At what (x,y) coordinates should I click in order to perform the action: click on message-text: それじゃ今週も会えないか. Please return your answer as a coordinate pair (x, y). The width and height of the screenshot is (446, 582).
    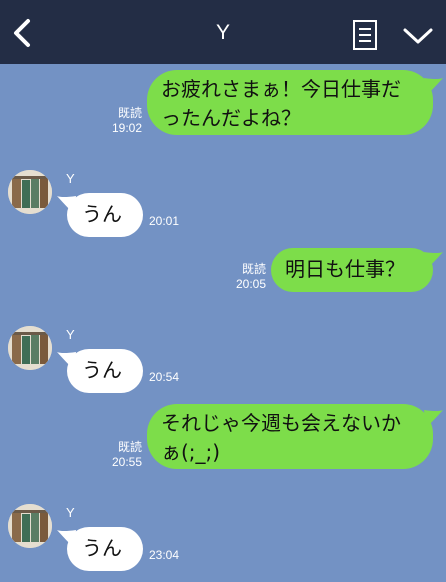
    Looking at the image, I should click on (281, 423).